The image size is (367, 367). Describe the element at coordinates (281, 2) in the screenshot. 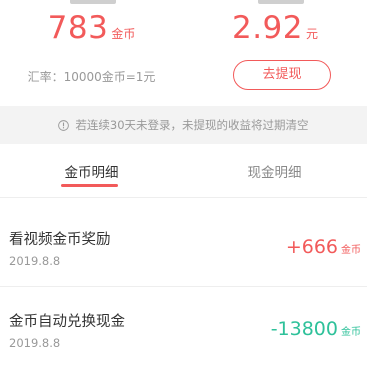

I see `cash-balance-label-cut` at that location.